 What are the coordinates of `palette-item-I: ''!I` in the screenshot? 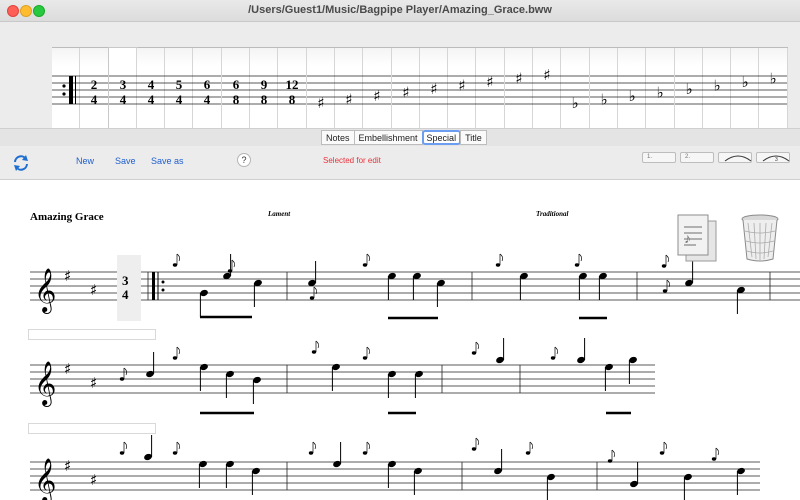 It's located at (66, 94).